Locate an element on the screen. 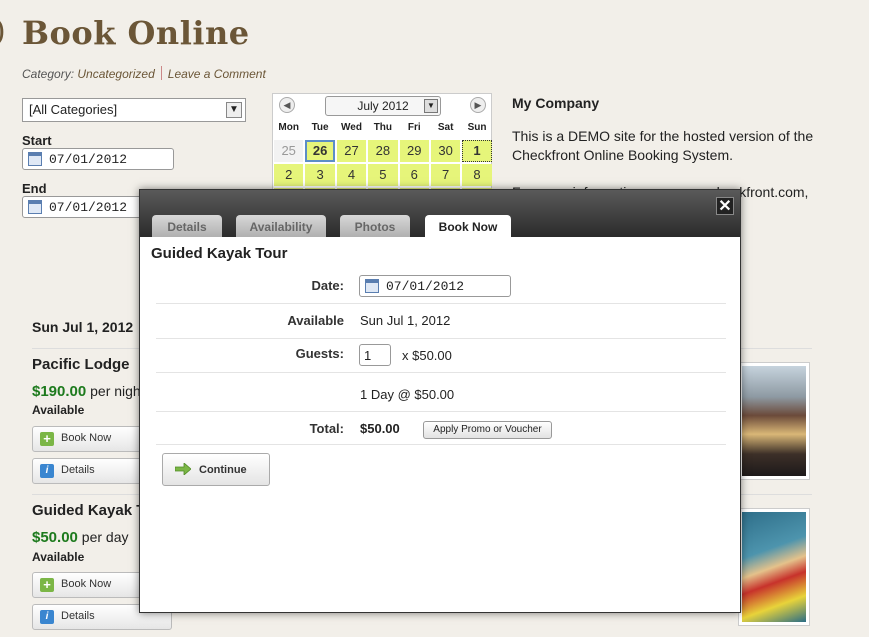  category-prefix: Category: is located at coordinates (48, 74).